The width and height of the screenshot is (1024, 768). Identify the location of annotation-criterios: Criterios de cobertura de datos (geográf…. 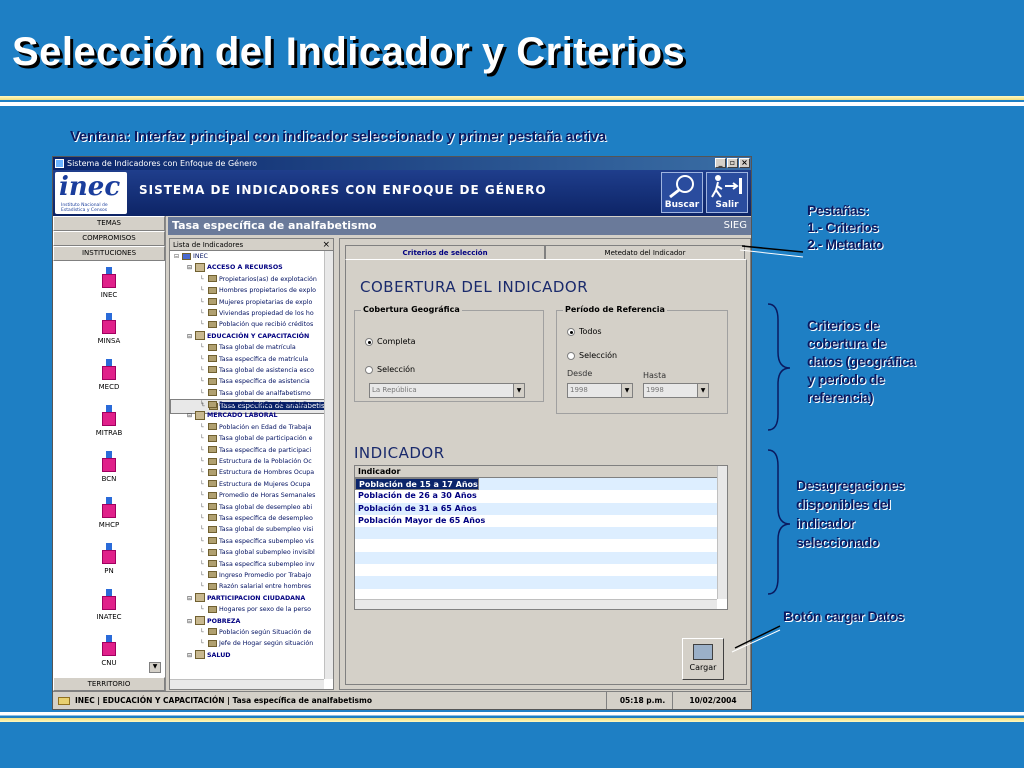
(861, 361).